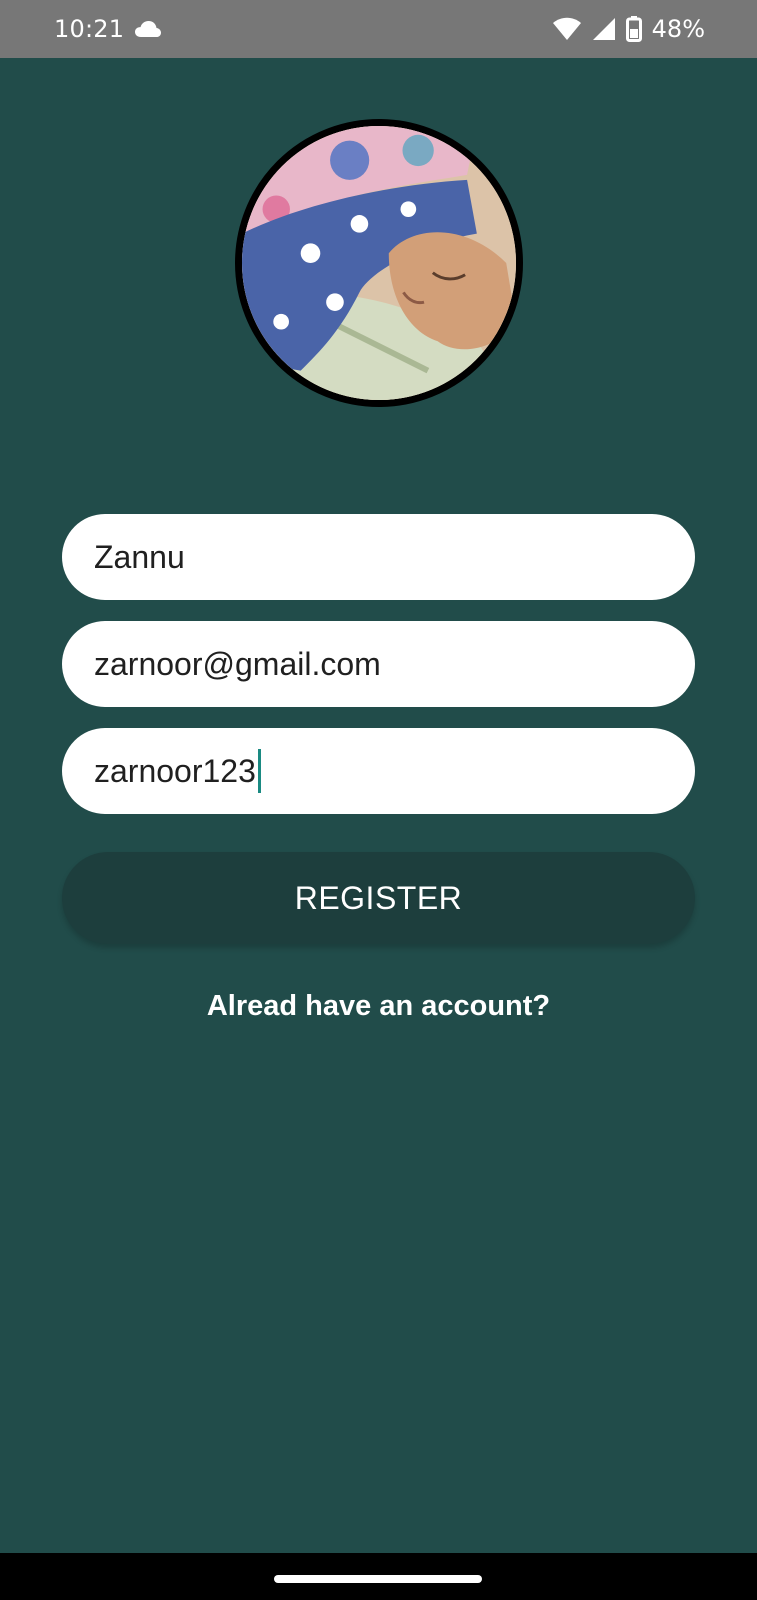 The image size is (757, 1600). Describe the element at coordinates (89, 29) in the screenshot. I see `status-time: 10:21` at that location.